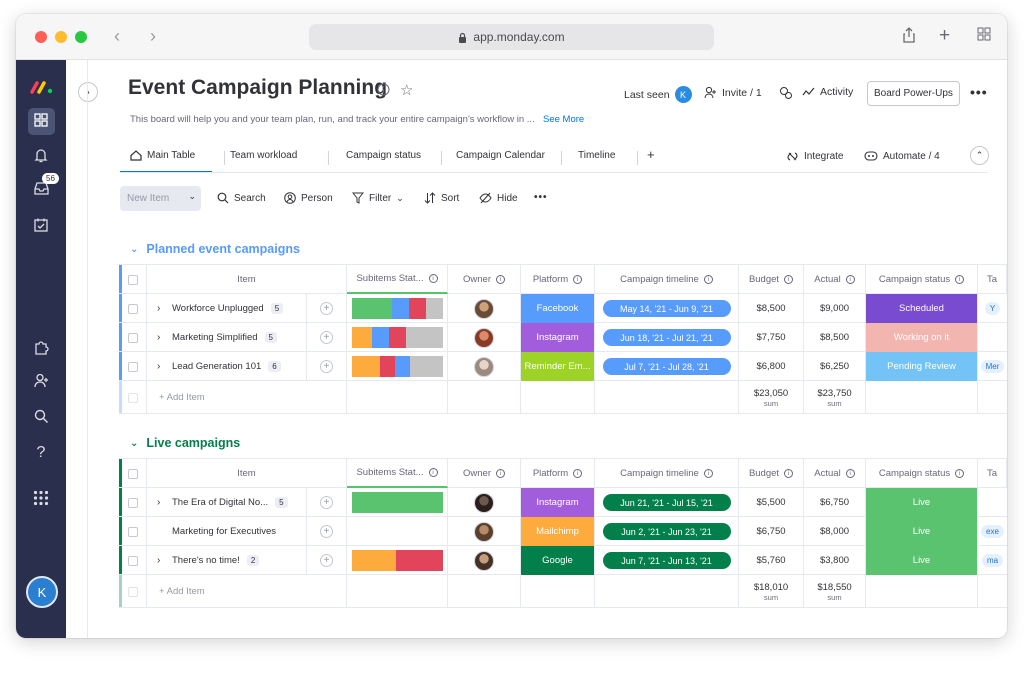 The image size is (1024, 683). Describe the element at coordinates (835, 502) in the screenshot. I see `actual-cell: $6,750` at that location.